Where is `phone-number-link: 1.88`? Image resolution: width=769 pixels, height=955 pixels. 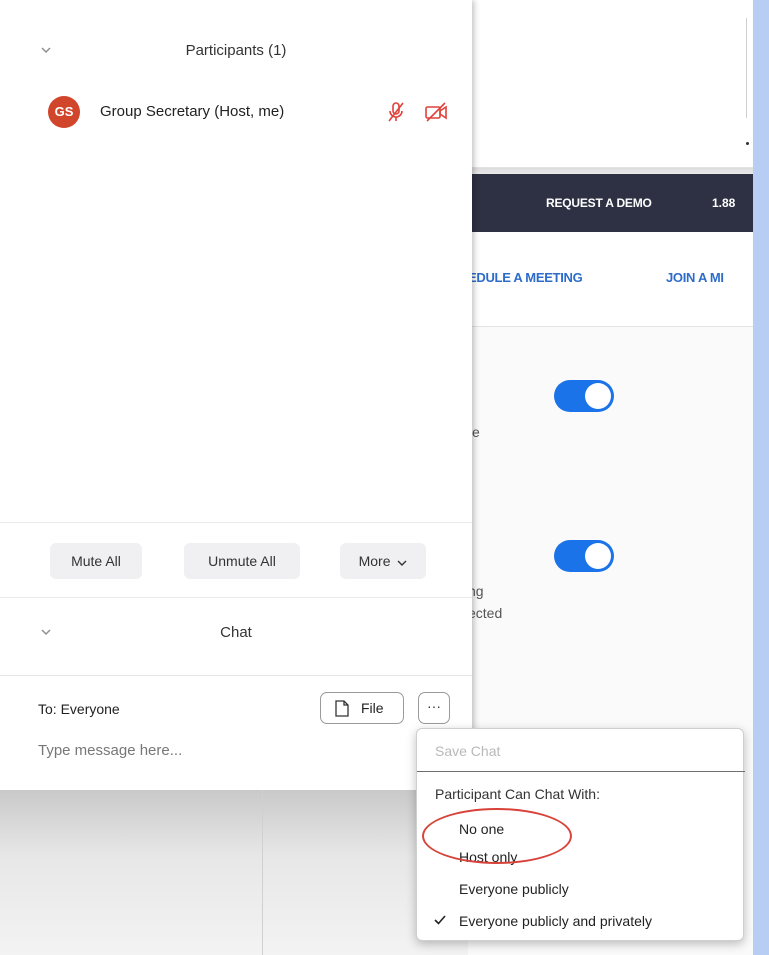 phone-number-link: 1.88 is located at coordinates (723, 203).